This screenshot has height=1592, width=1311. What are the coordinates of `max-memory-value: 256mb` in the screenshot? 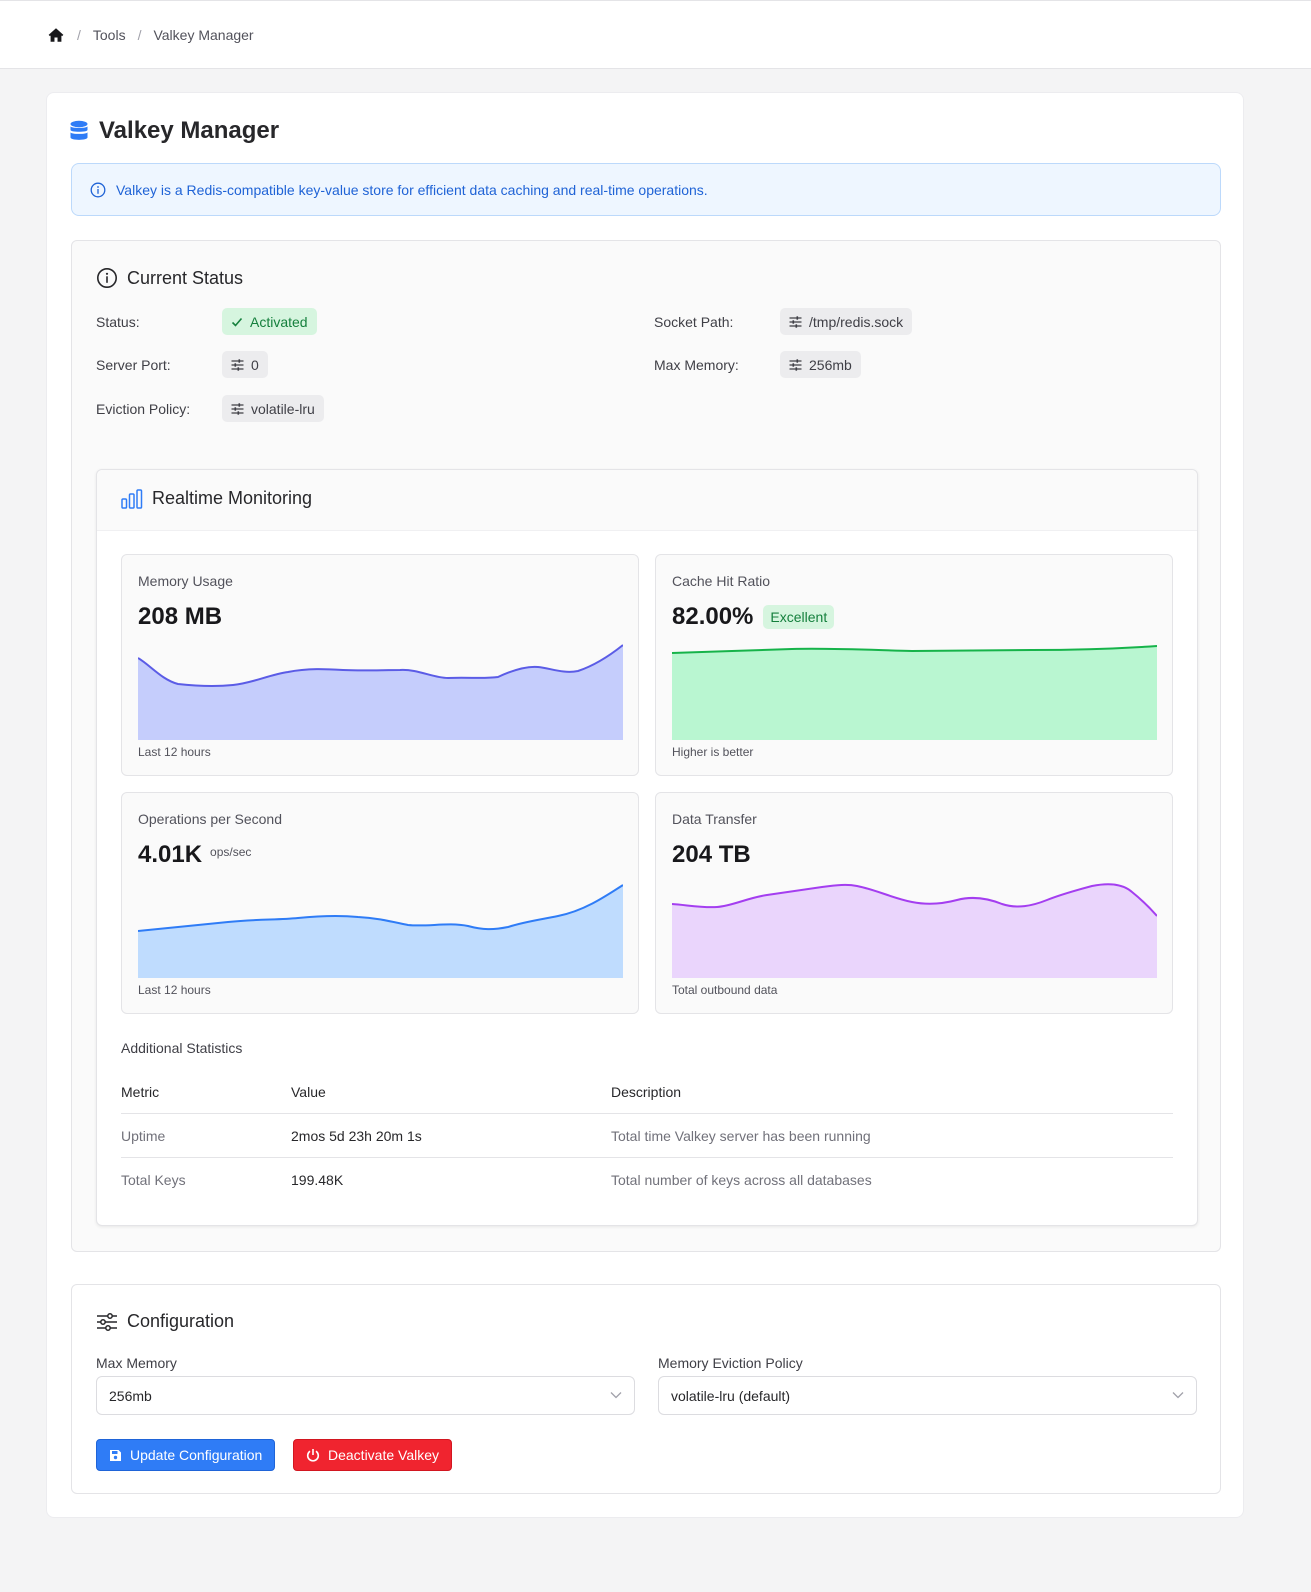 It's located at (820, 364).